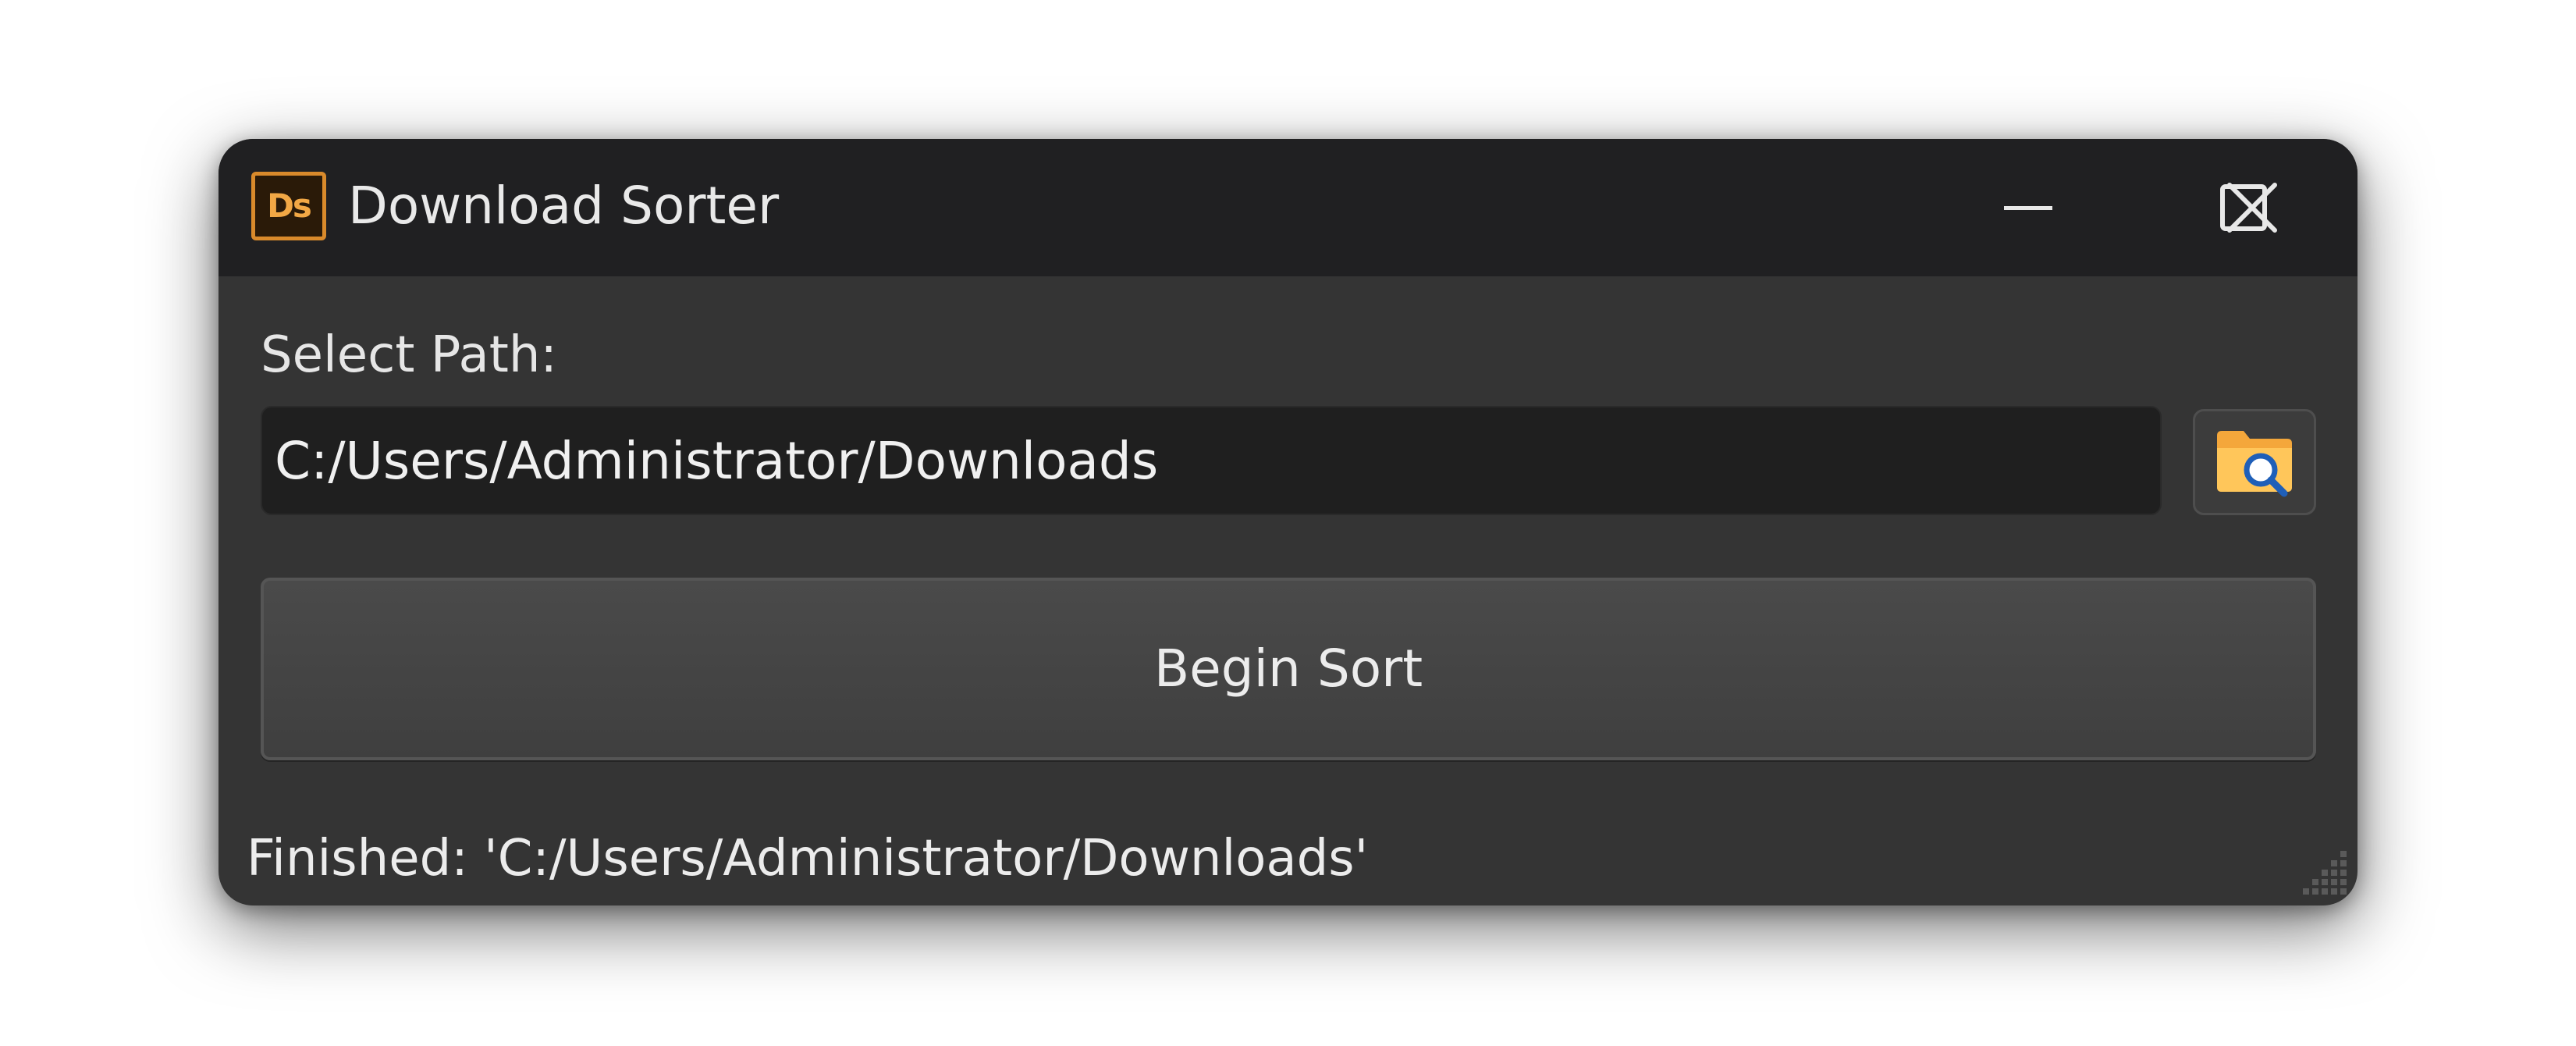 This screenshot has width=2576, height=1046. I want to click on minimize-button, so click(2028, 207).